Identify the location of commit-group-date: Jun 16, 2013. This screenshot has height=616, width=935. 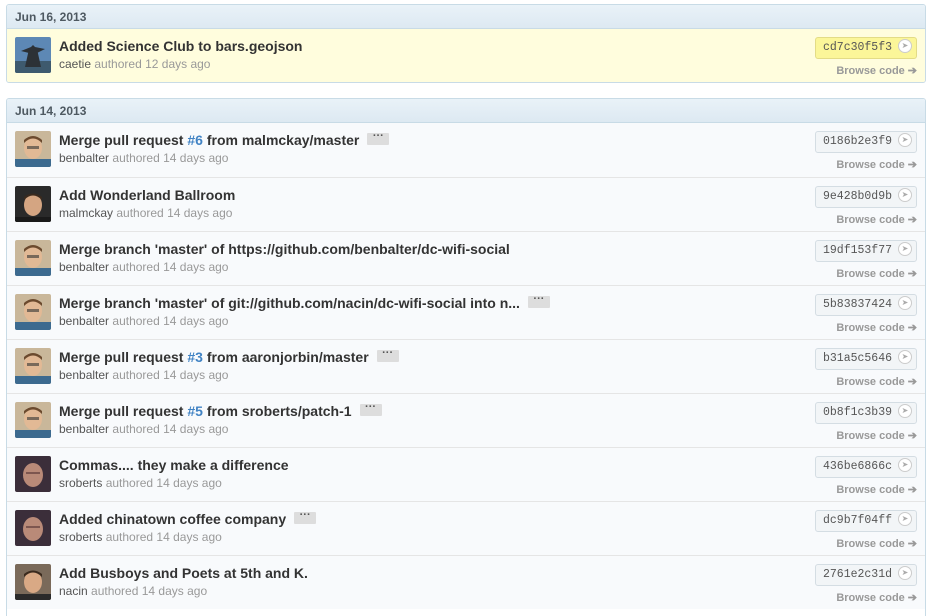
(466, 17).